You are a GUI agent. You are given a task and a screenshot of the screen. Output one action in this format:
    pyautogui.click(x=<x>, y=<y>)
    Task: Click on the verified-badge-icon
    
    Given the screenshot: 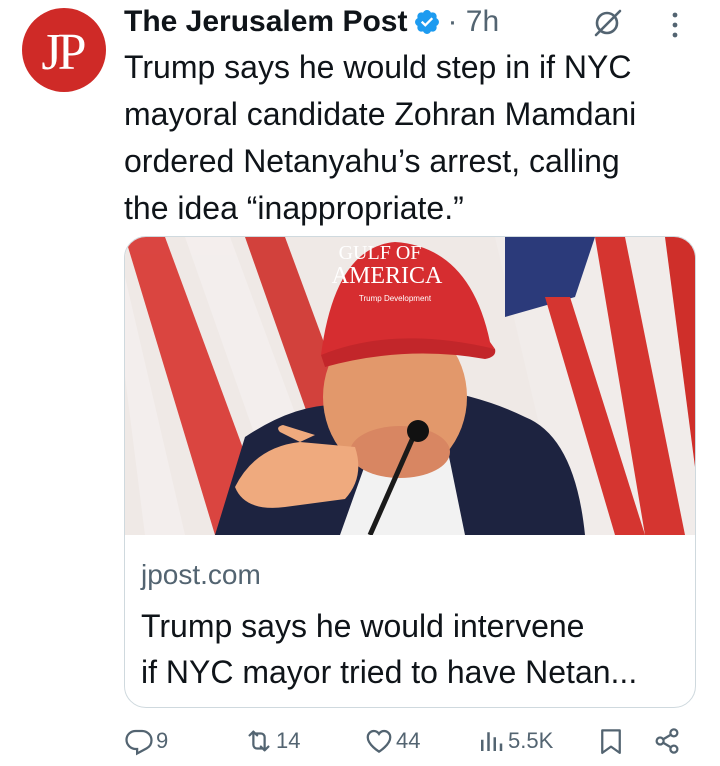 What is the action you would take?
    pyautogui.click(x=427, y=22)
    